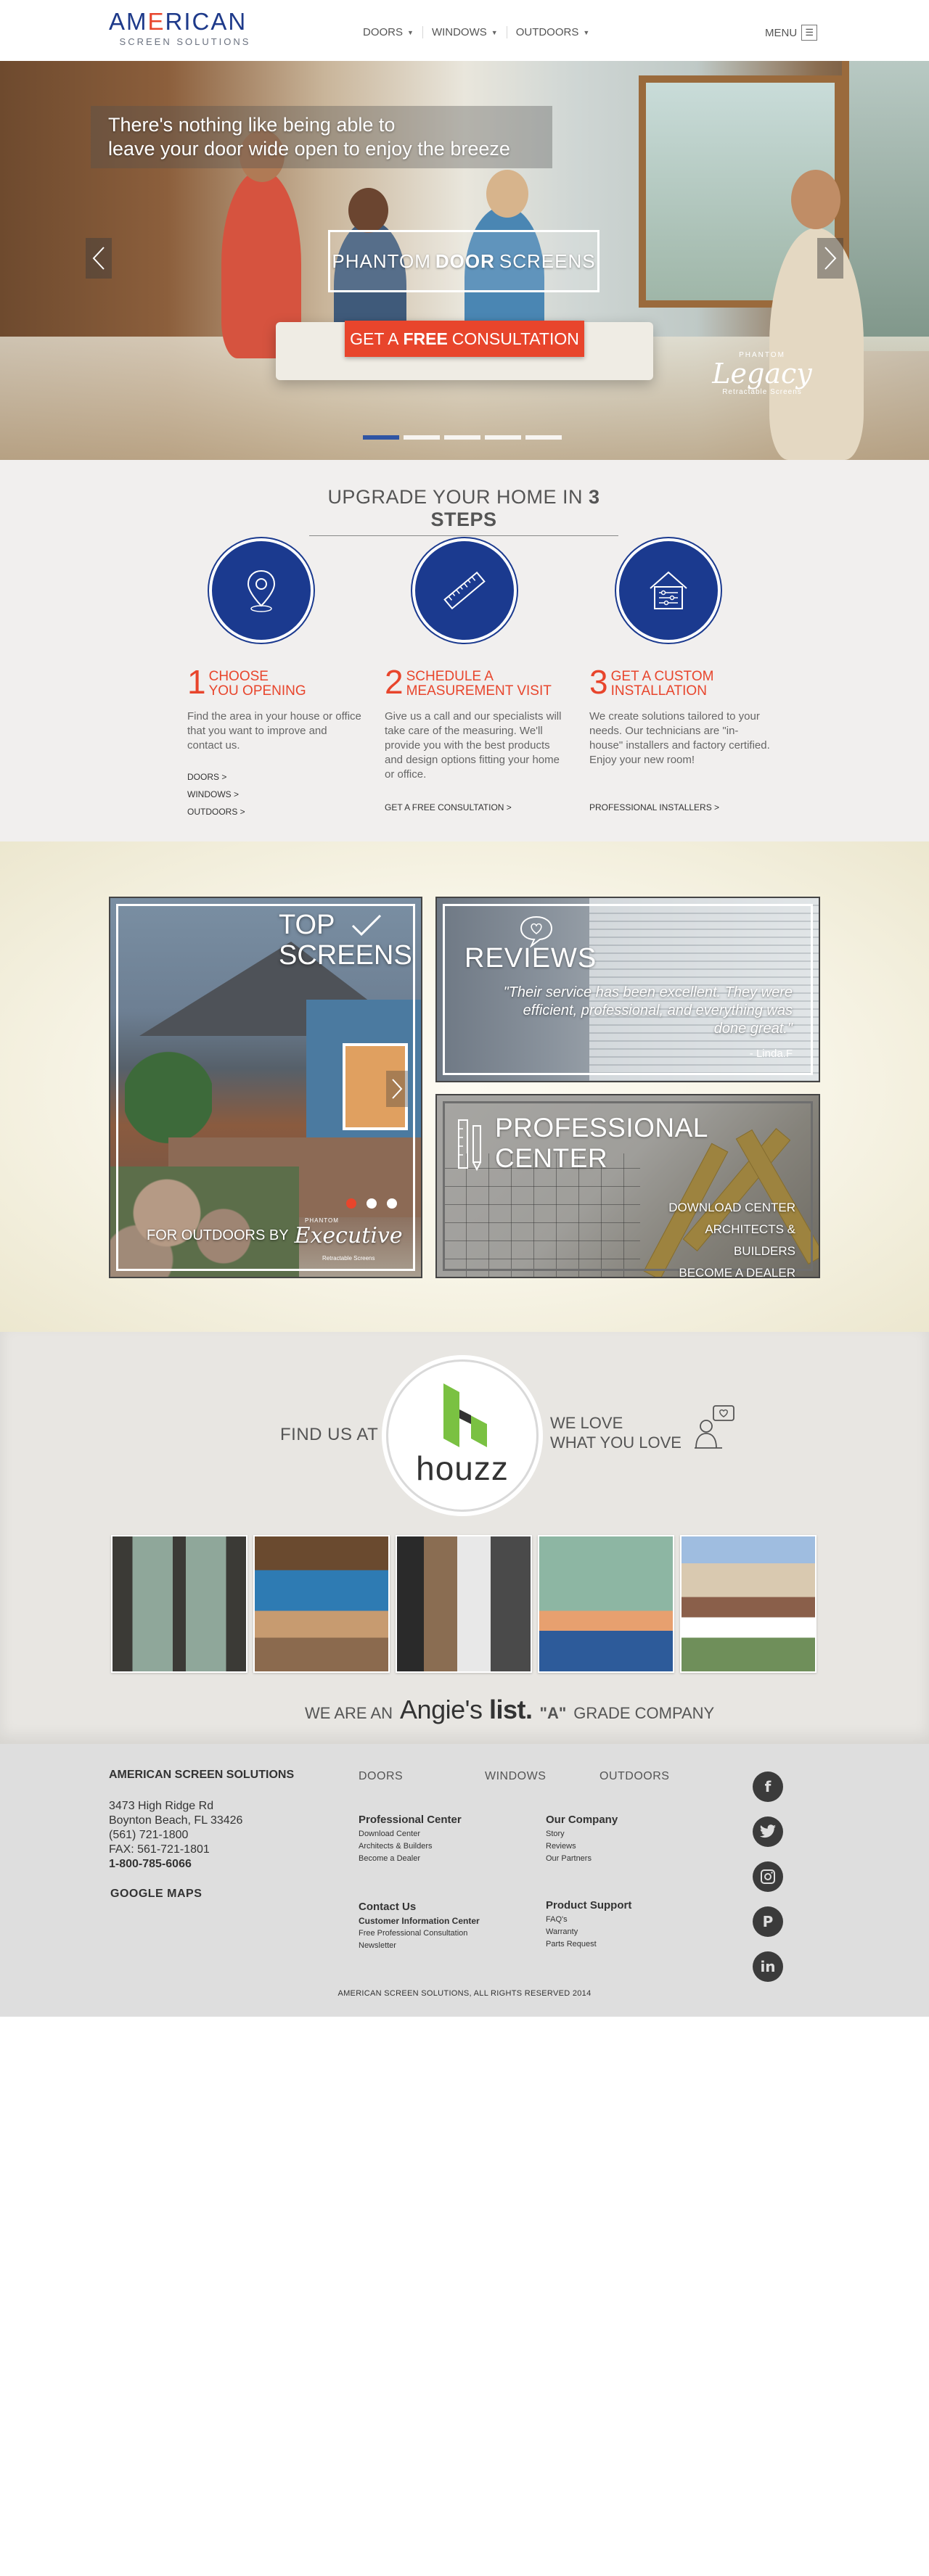 This screenshot has width=929, height=2576. I want to click on site-logo: AMERICAN SCREEN SOLUTIONS, so click(185, 30).